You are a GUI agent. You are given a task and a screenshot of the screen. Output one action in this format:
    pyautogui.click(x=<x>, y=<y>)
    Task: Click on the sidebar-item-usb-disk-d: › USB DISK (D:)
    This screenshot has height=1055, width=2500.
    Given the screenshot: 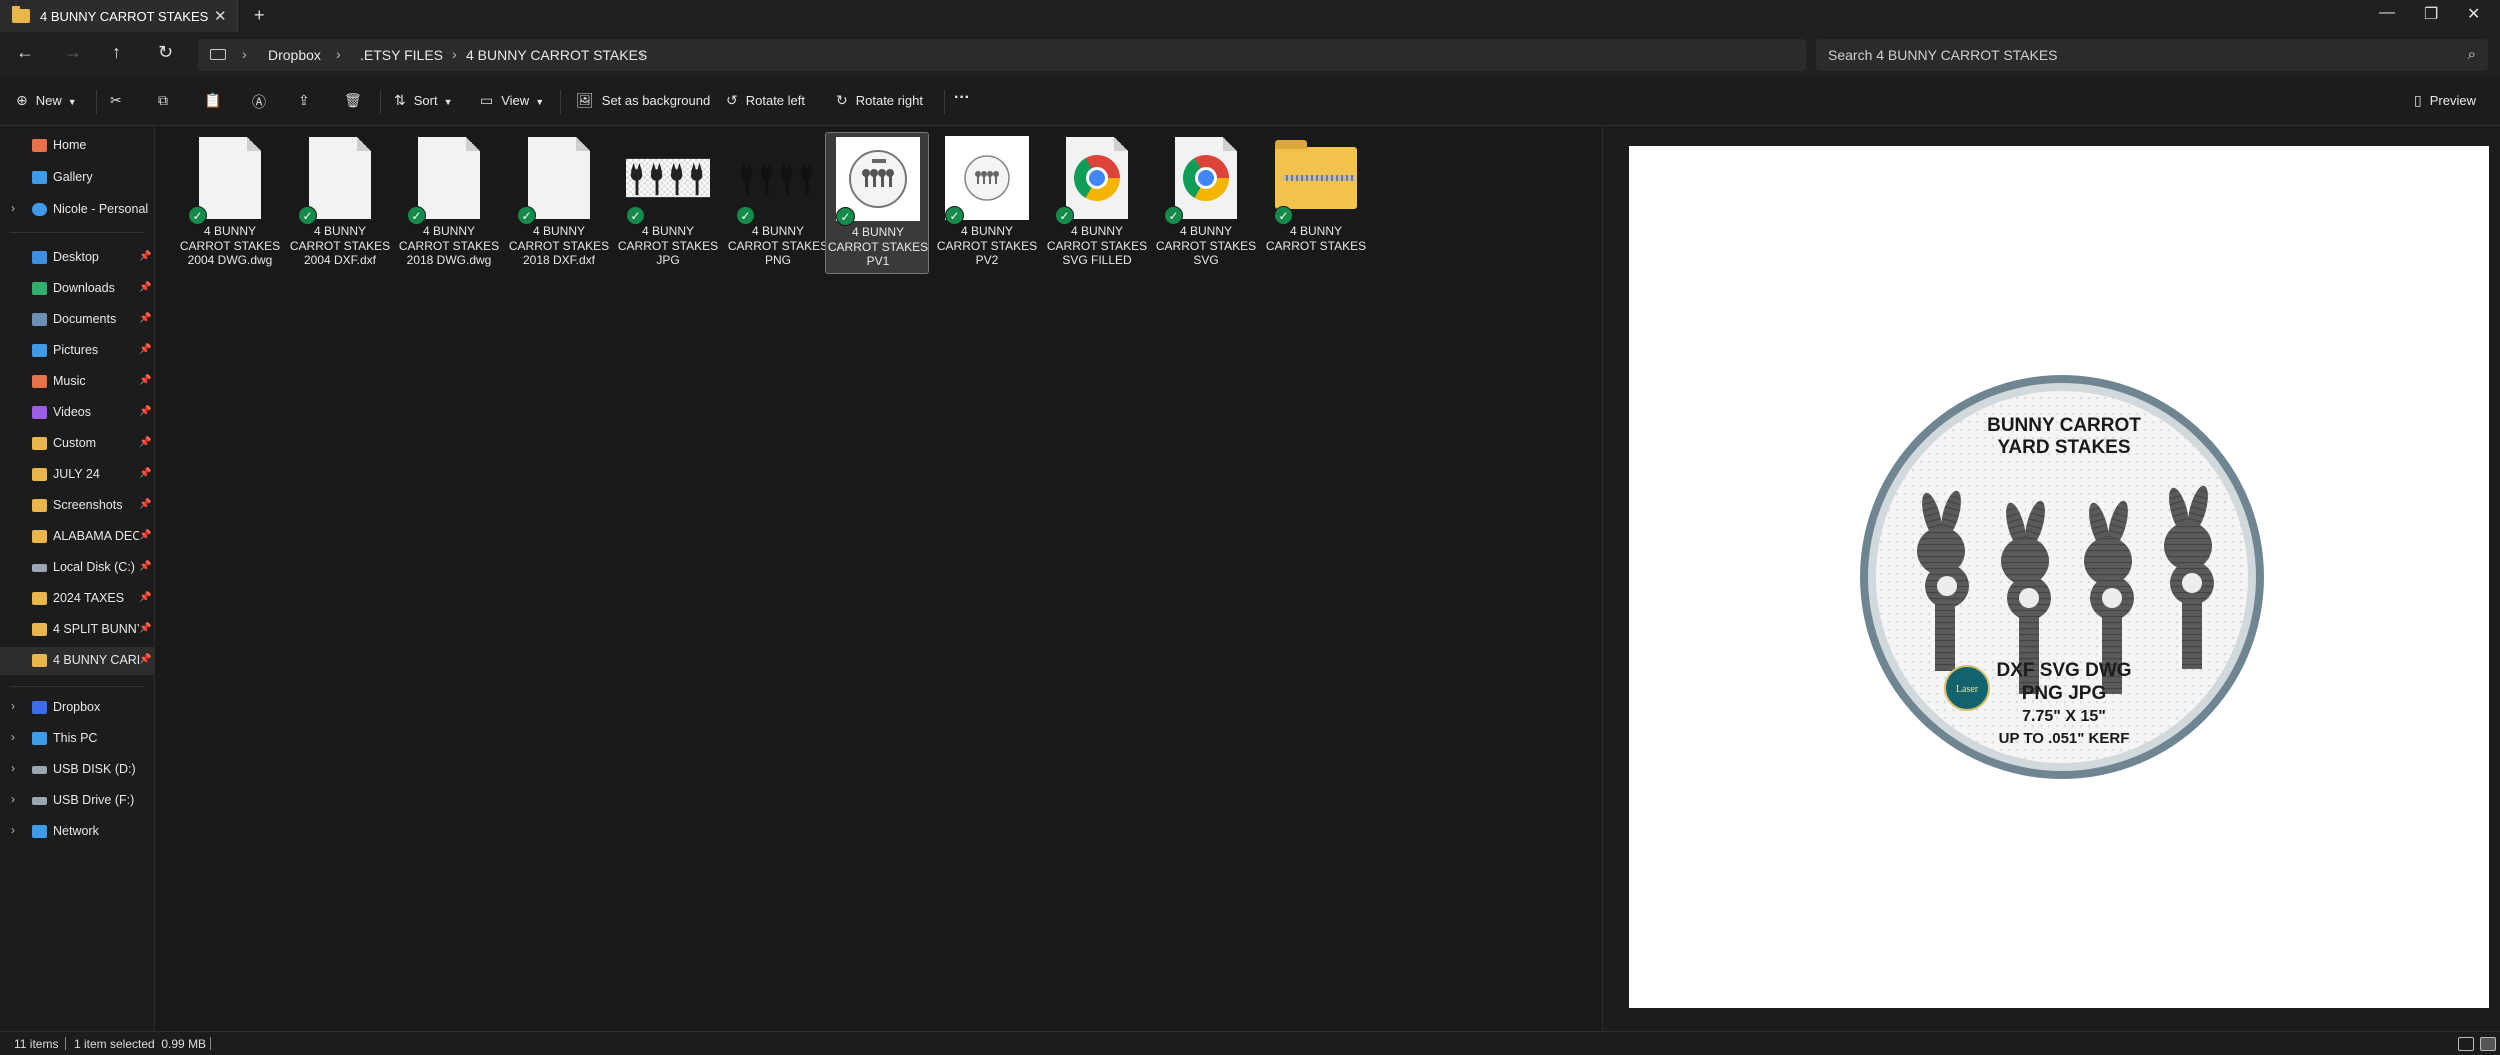 What is the action you would take?
    pyautogui.click(x=77, y=770)
    